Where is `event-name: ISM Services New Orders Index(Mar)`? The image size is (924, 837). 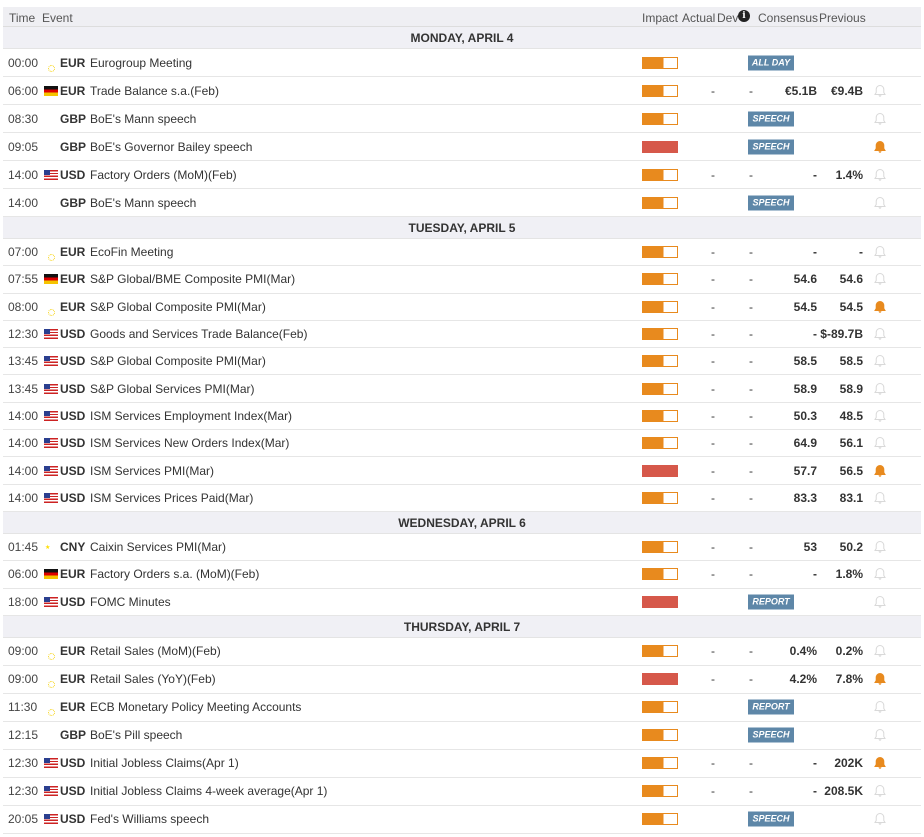 event-name: ISM Services New Orders Index(Mar) is located at coordinates (189, 443).